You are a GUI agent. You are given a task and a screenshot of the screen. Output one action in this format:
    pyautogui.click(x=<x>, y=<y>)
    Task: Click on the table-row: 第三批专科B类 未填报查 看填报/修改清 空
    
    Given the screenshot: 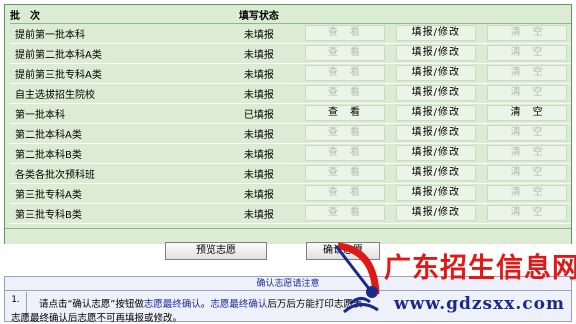 What is the action you would take?
    pyautogui.click(x=290, y=213)
    